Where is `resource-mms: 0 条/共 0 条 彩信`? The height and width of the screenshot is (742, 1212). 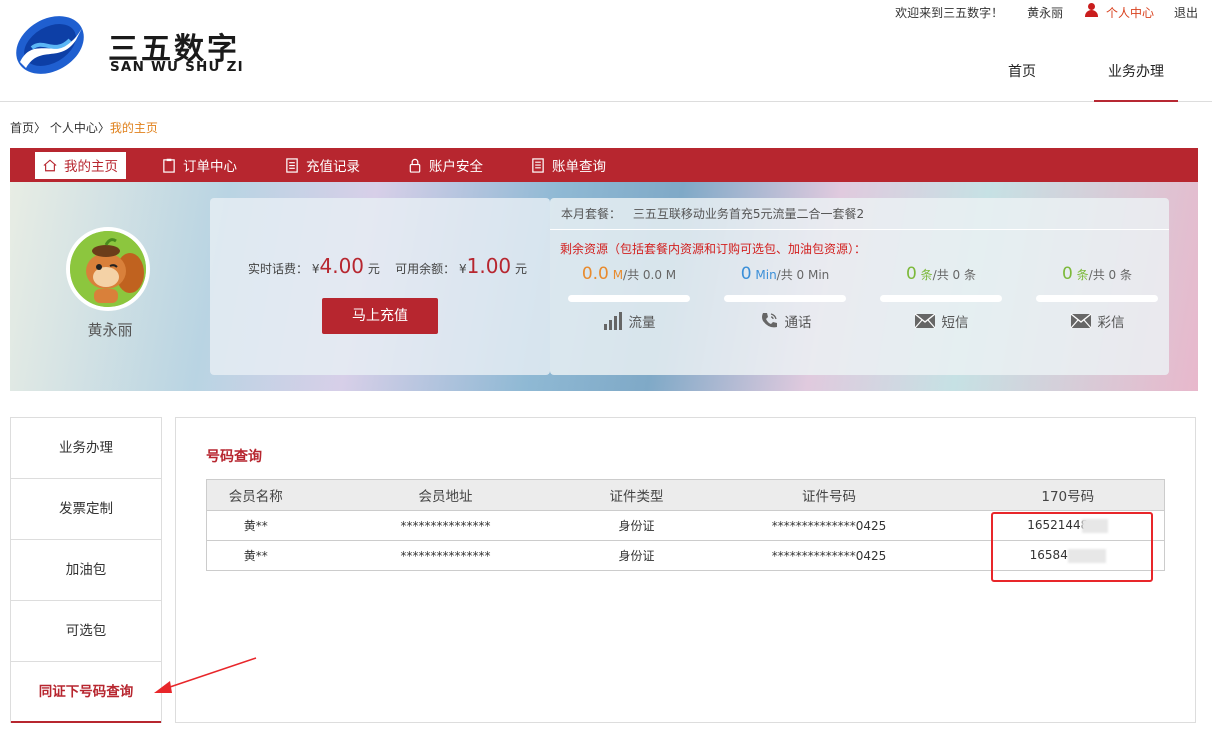 resource-mms: 0 条/共 0 条 彩信 is located at coordinates (1097, 296).